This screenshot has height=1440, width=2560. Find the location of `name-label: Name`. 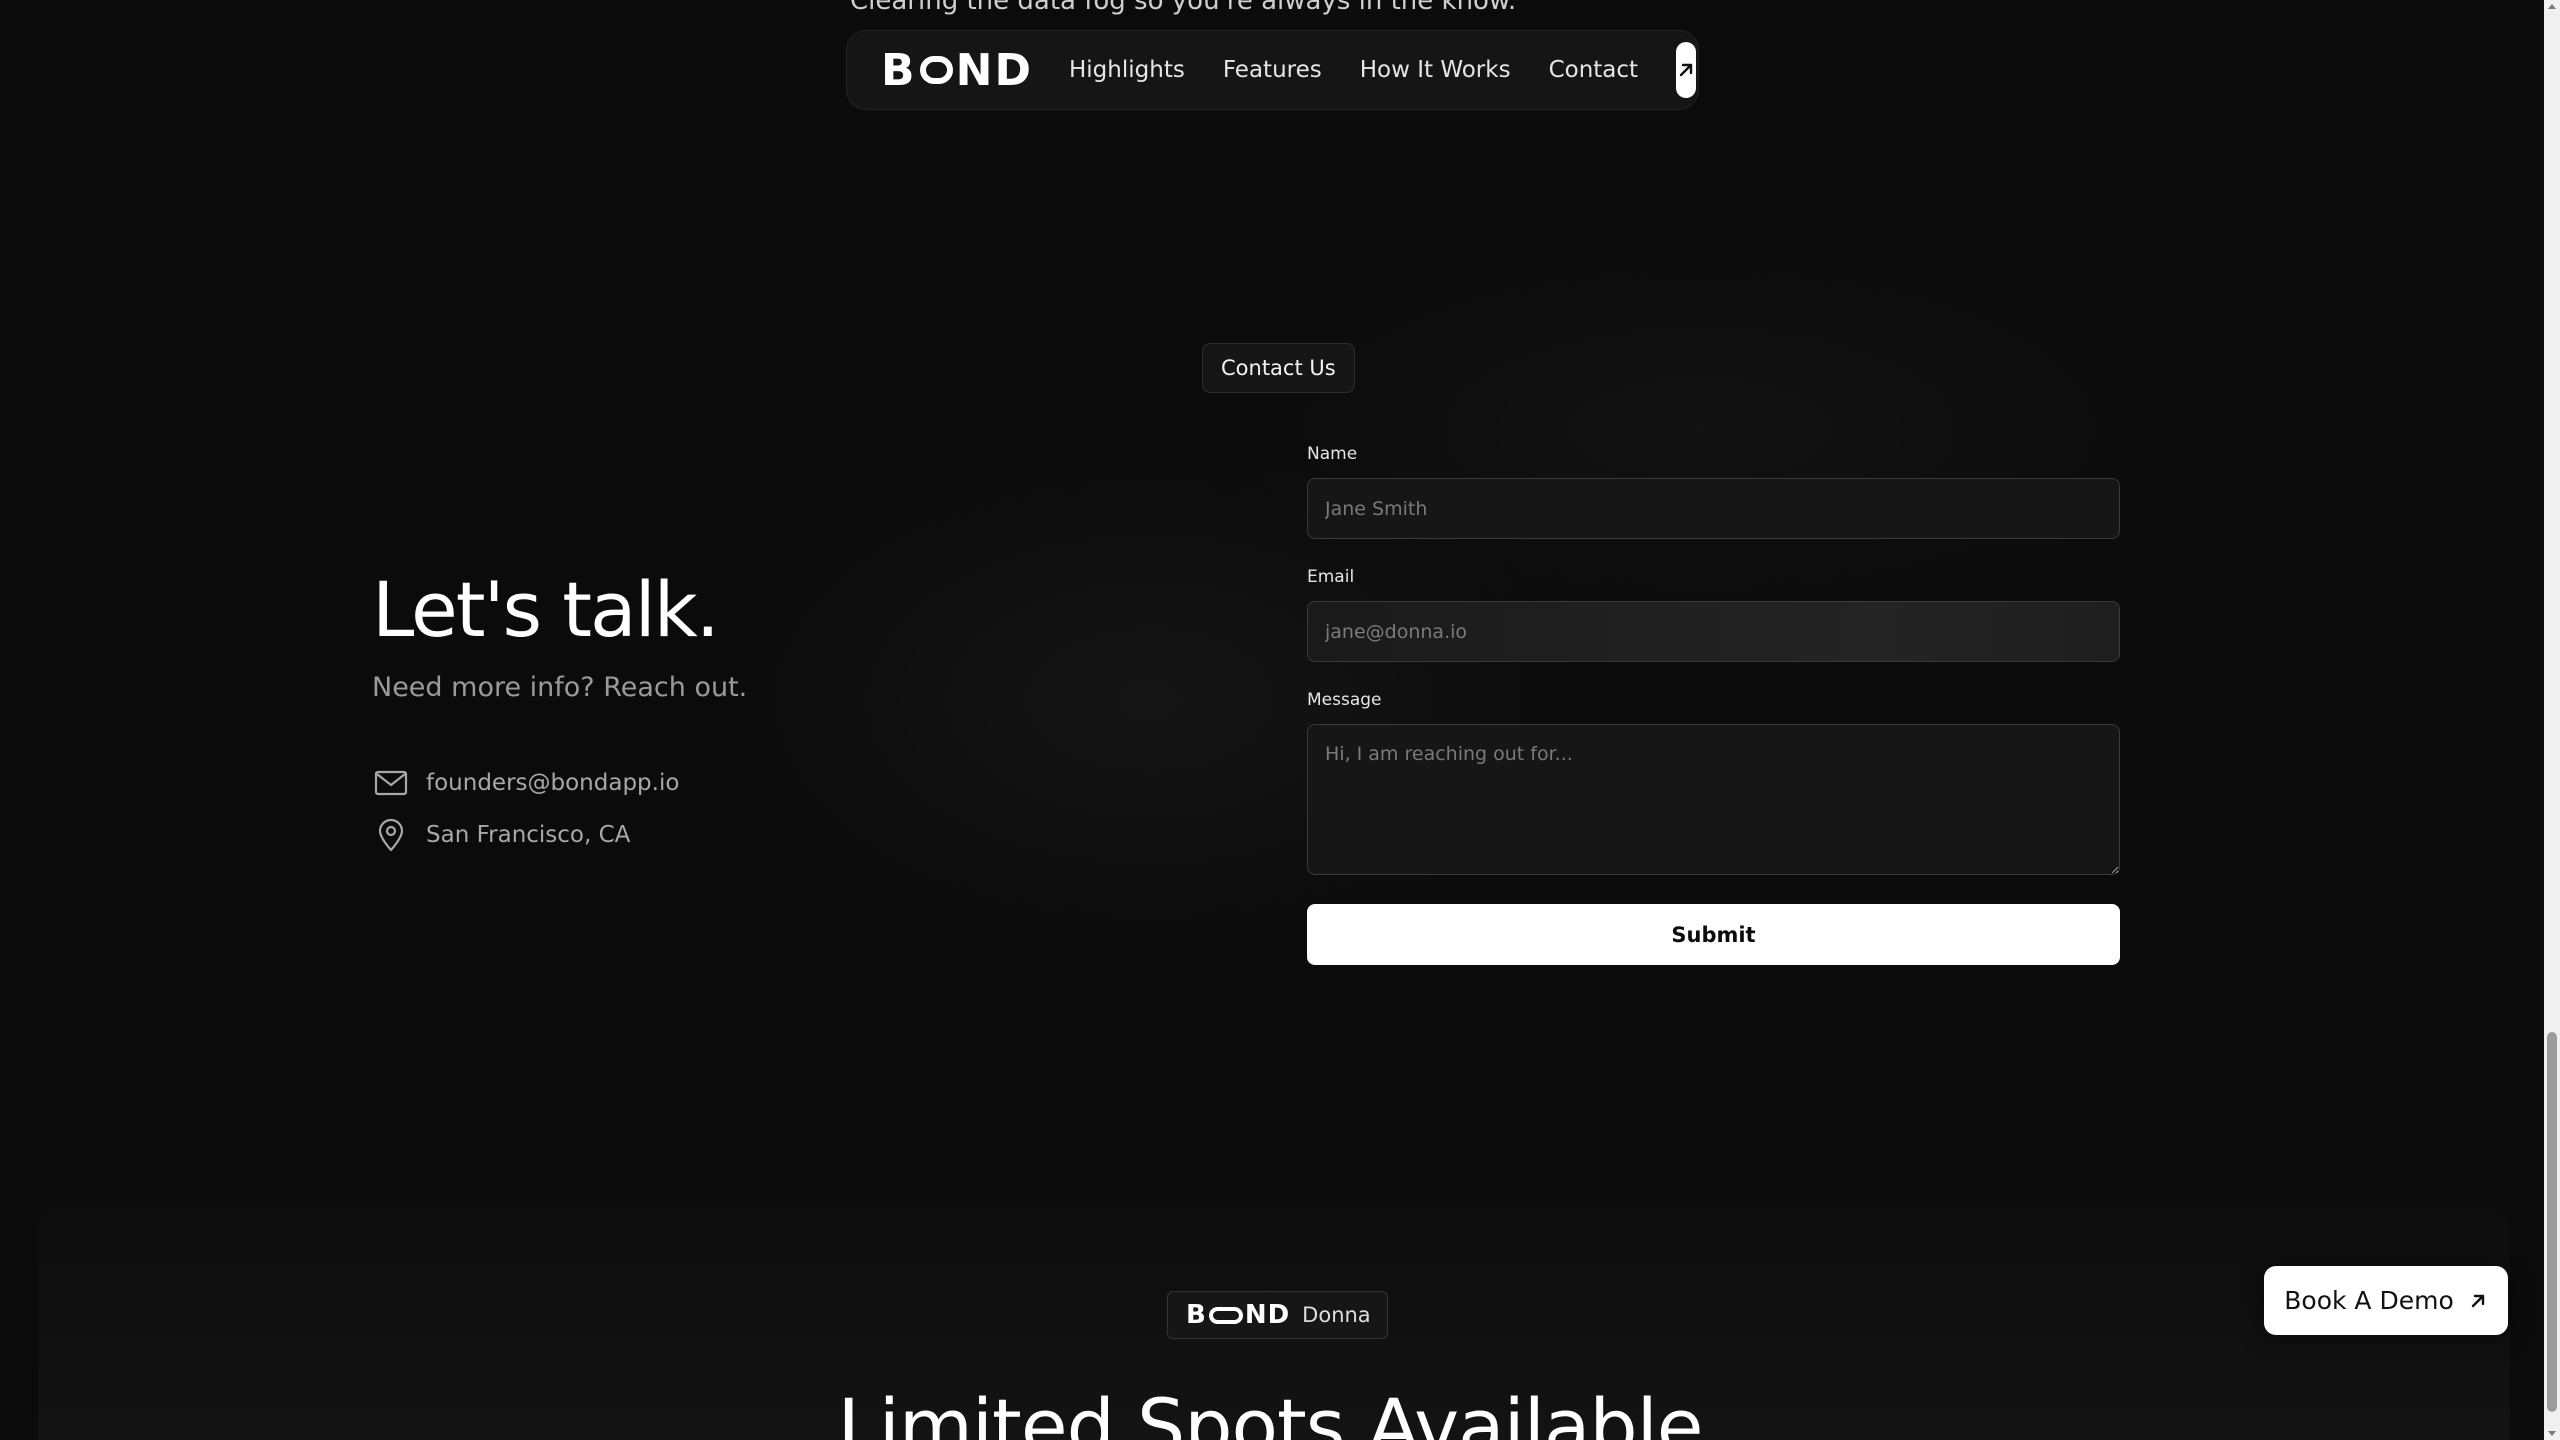

name-label: Name is located at coordinates (1332, 454).